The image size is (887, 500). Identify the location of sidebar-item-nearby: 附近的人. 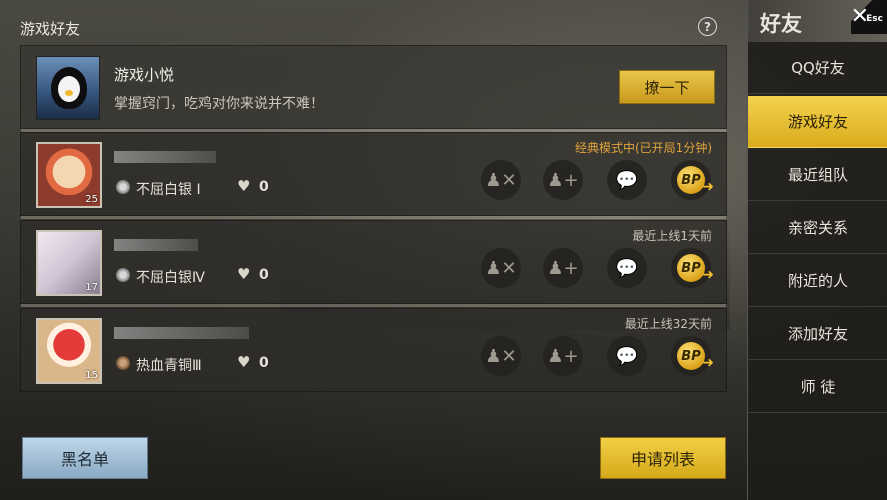
(817, 281).